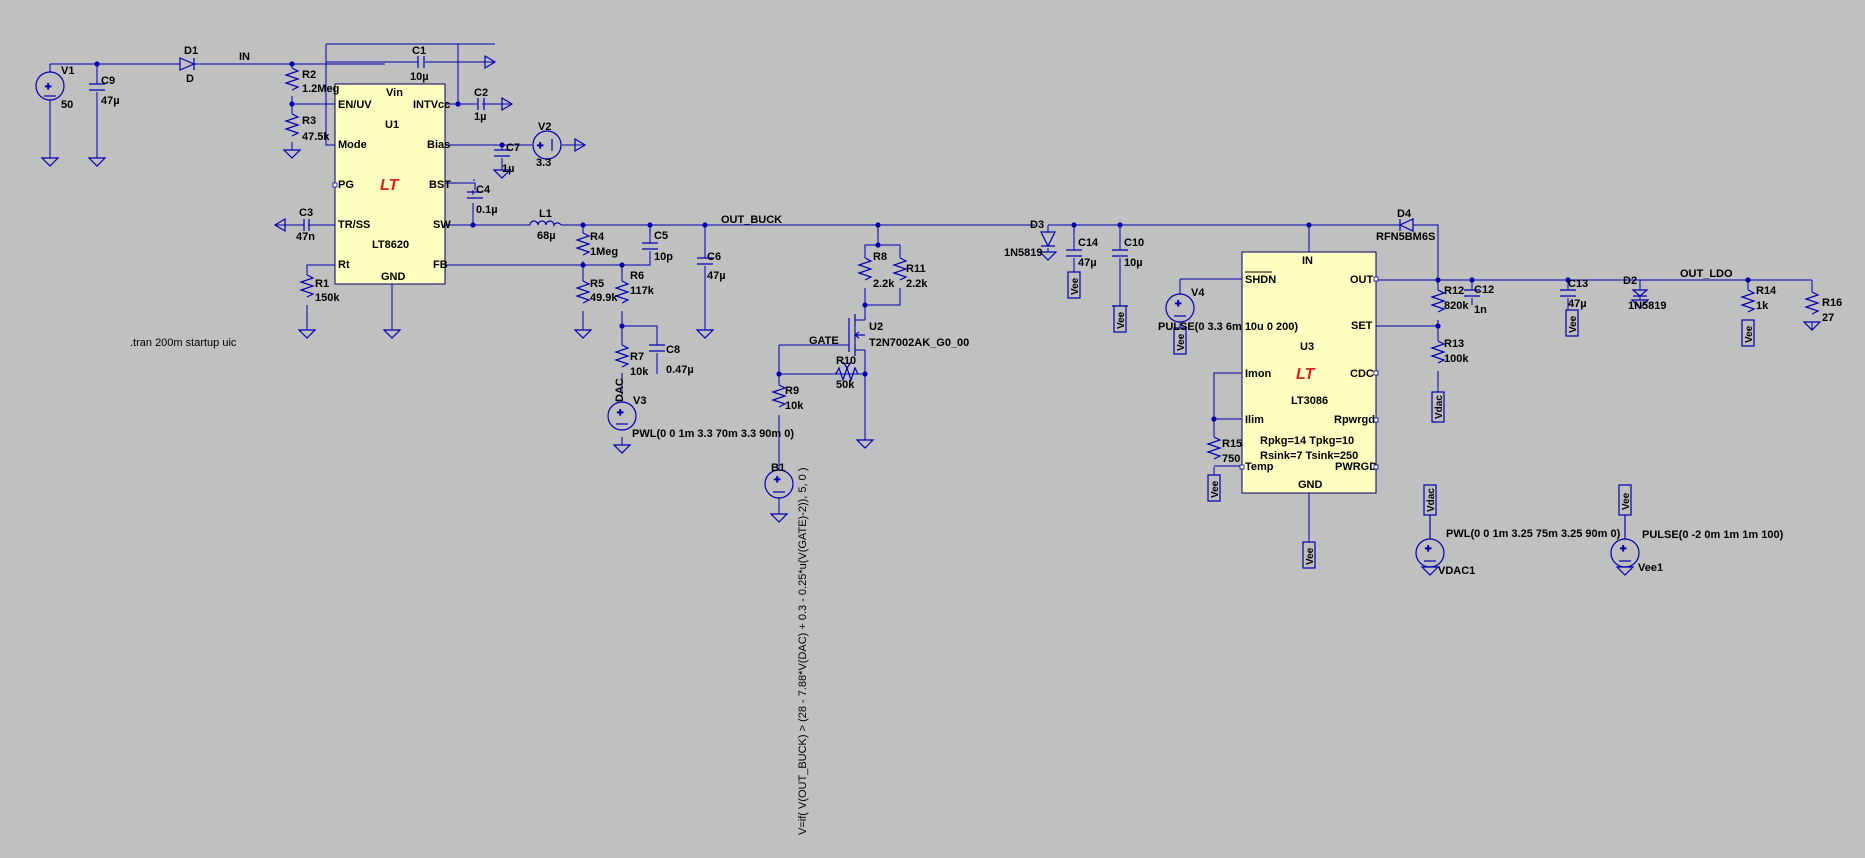 The height and width of the screenshot is (858, 1865). Describe the element at coordinates (1198, 293) in the screenshot. I see `v4-ref: V4` at that location.